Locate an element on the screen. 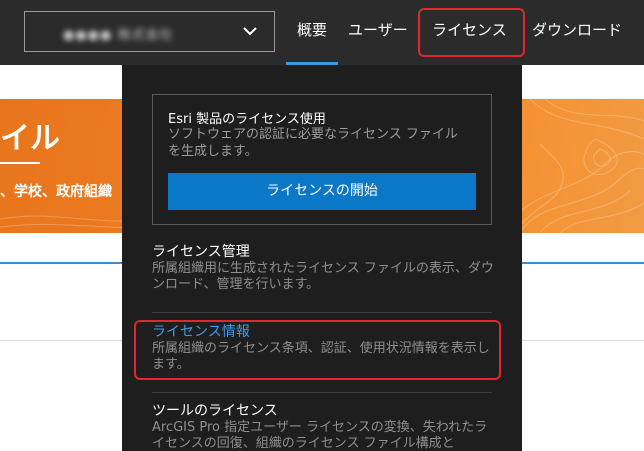 This screenshot has height=451, width=644. card-title: Esri 製品のライセンス使用 is located at coordinates (247, 119).